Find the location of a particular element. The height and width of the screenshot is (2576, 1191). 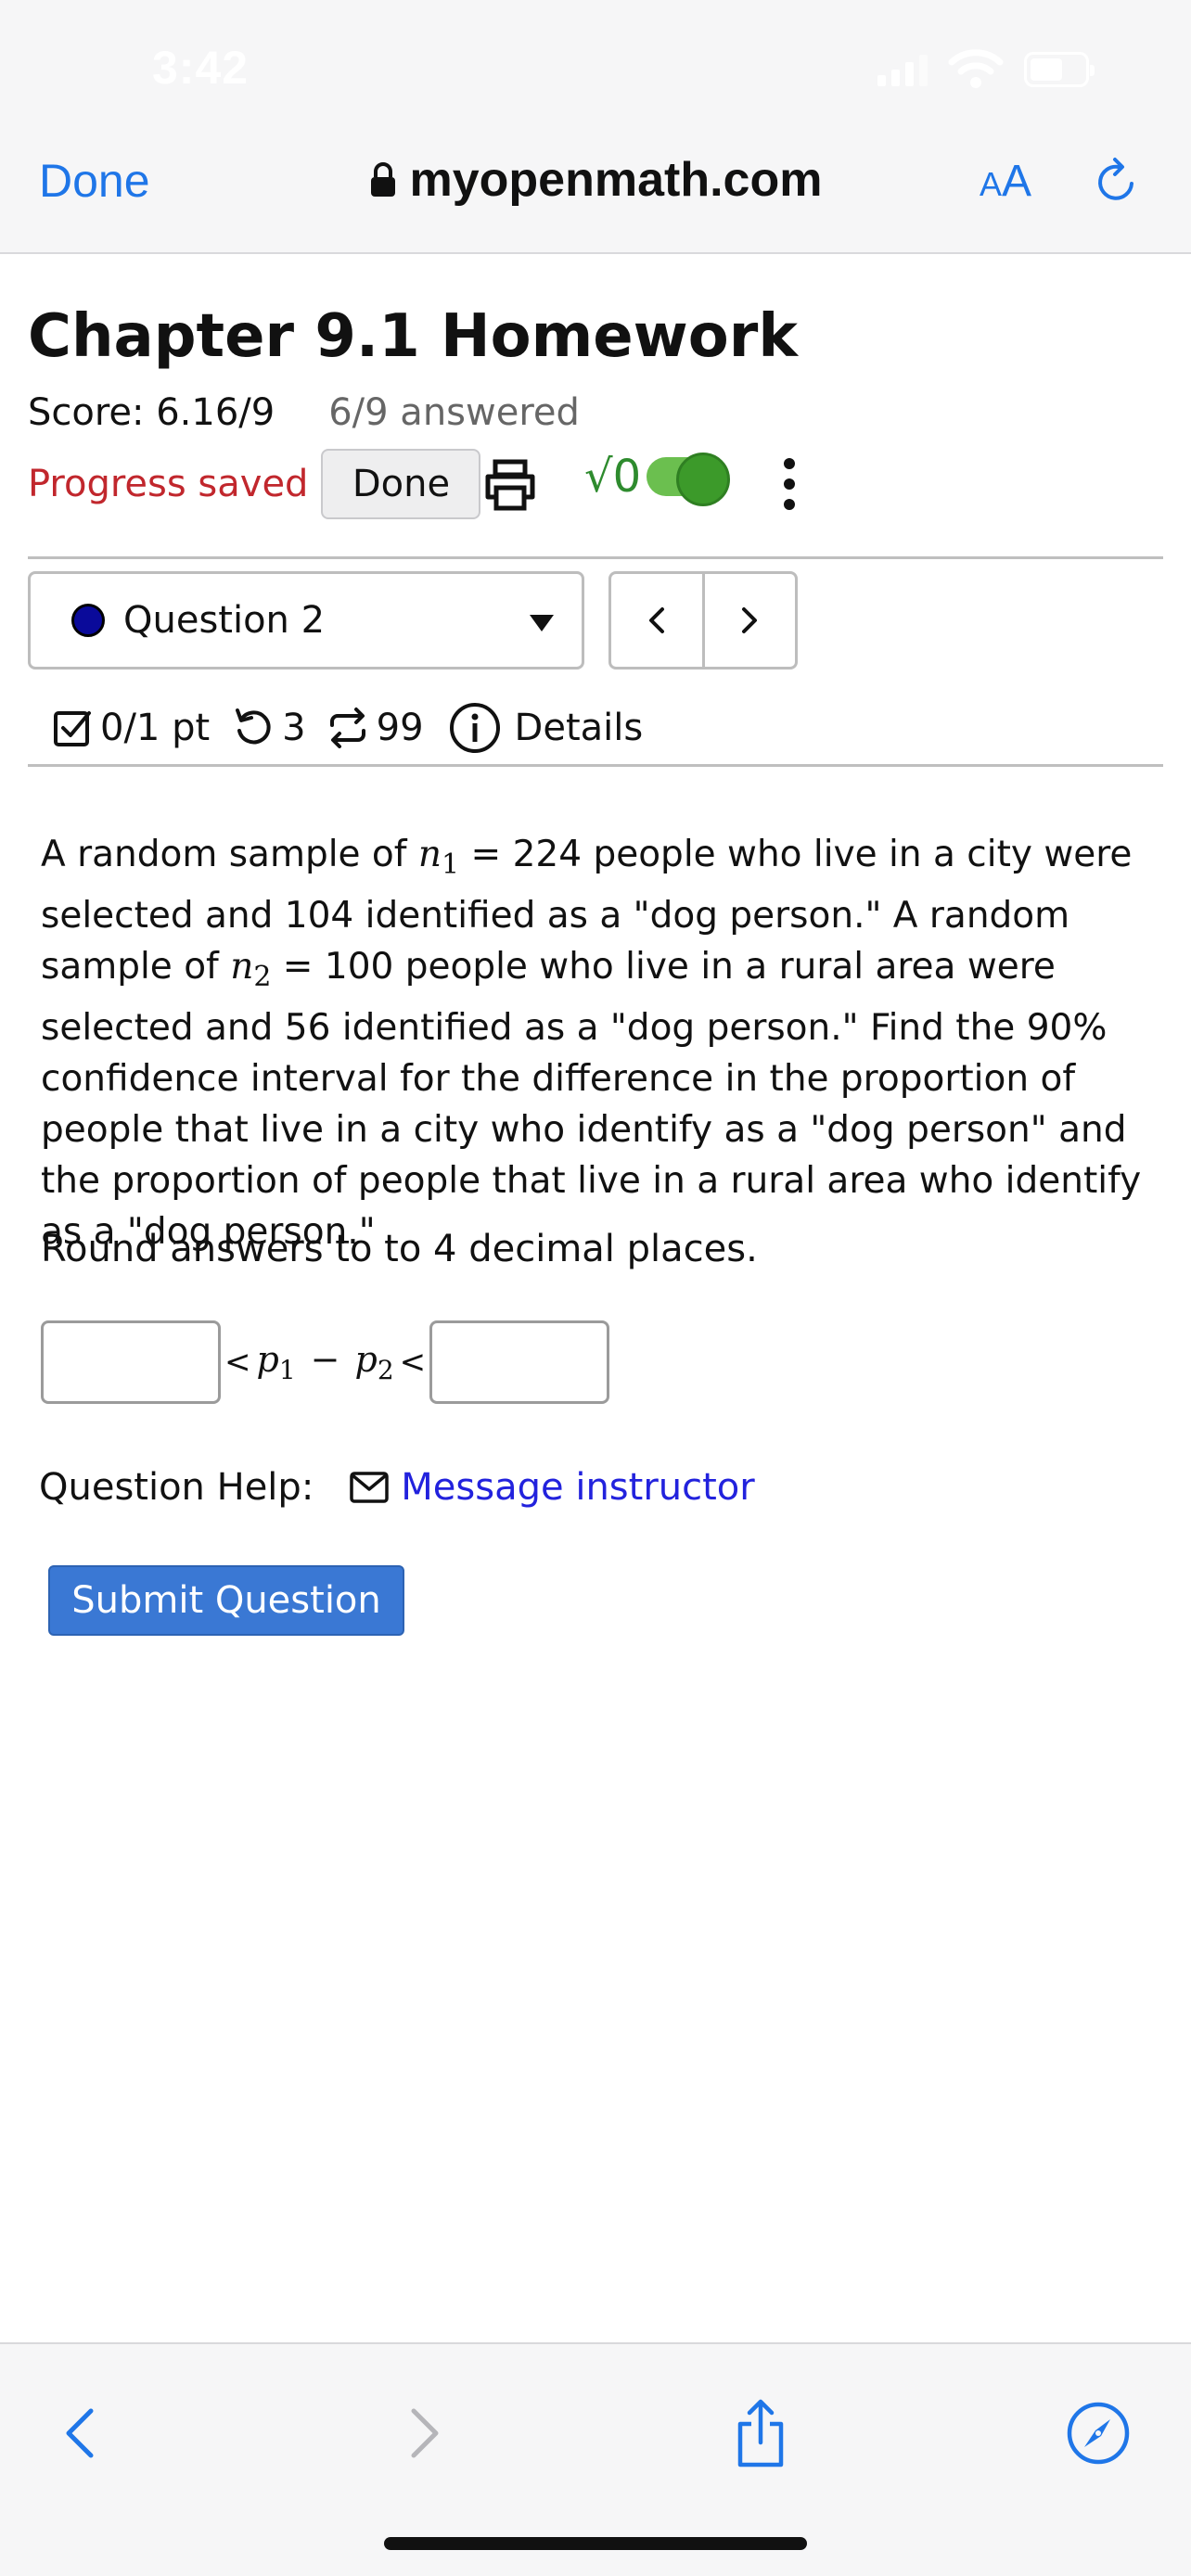

math-var-n2: n2 is located at coordinates (250, 970).